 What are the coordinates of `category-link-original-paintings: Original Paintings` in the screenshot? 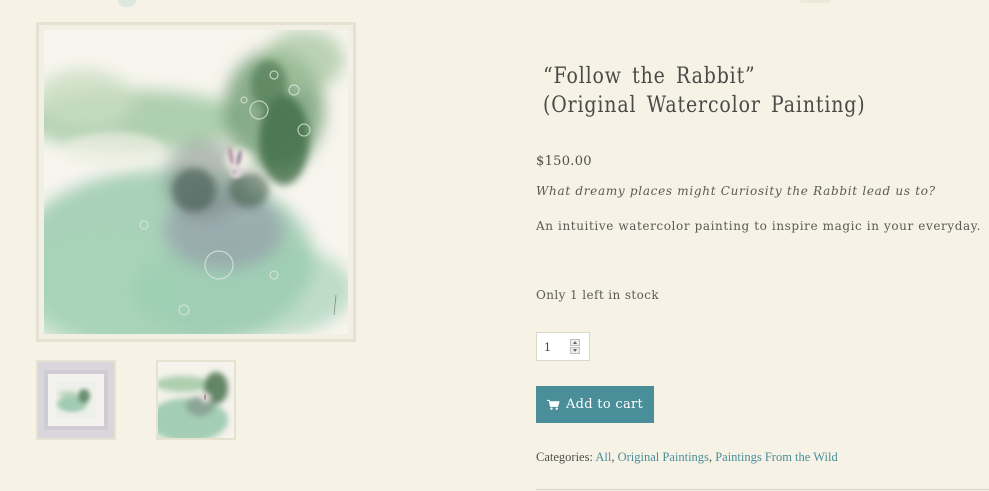 It's located at (663, 457).